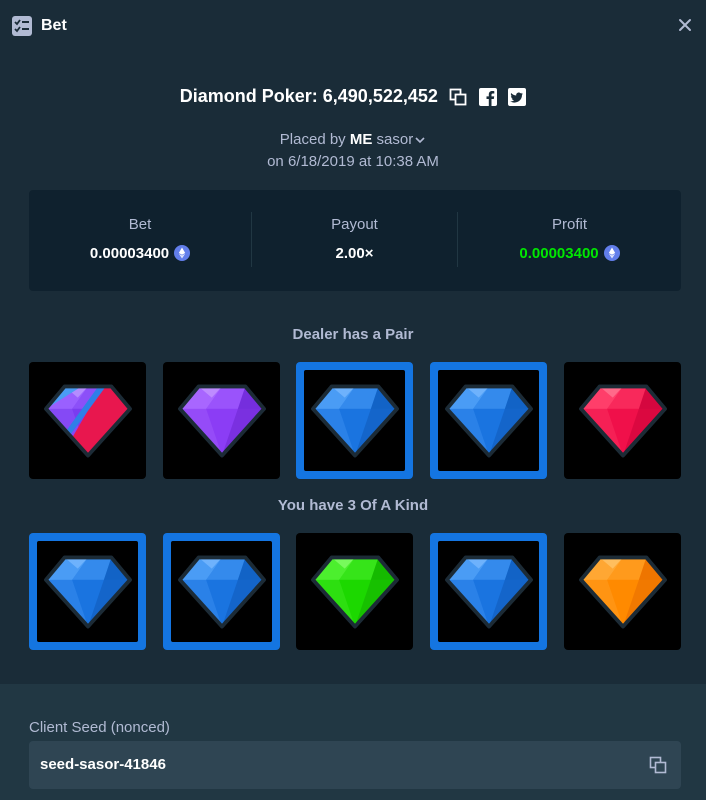  What do you see at coordinates (487, 96) in the screenshot?
I see `facebook-icon` at bounding box center [487, 96].